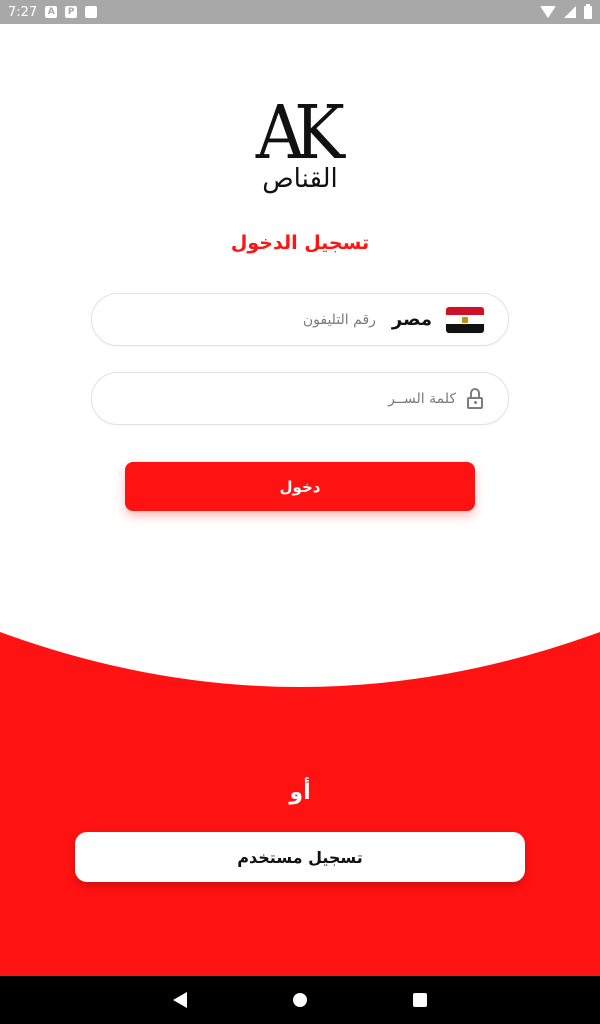 The image size is (600, 1024). I want to click on logo-mark: AK, so click(299, 133).